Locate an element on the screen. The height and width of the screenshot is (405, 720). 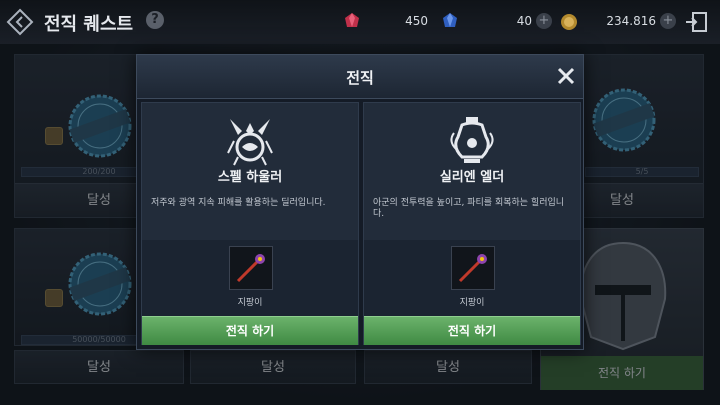
gold-coin-icon is located at coordinates (569, 22).